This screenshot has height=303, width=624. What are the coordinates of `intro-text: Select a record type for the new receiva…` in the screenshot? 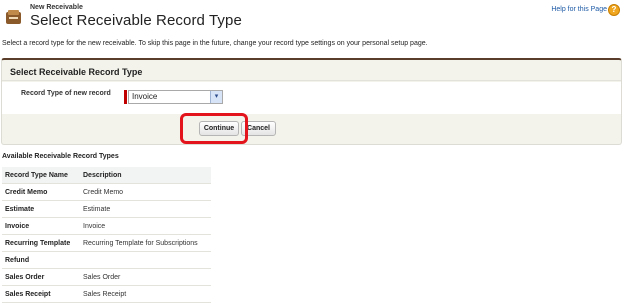 It's located at (215, 43).